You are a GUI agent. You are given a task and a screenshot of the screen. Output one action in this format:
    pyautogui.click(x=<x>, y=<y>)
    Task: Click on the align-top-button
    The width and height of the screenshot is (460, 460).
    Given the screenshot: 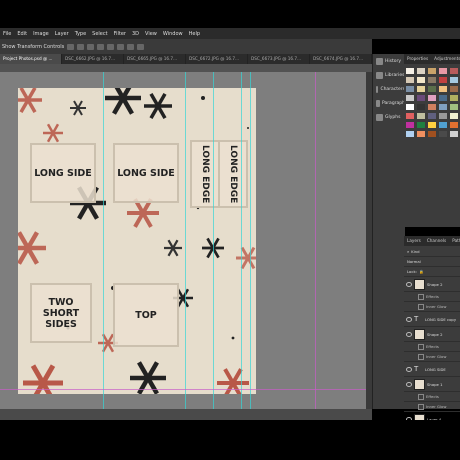 What is the action you would take?
    pyautogui.click(x=101, y=46)
    